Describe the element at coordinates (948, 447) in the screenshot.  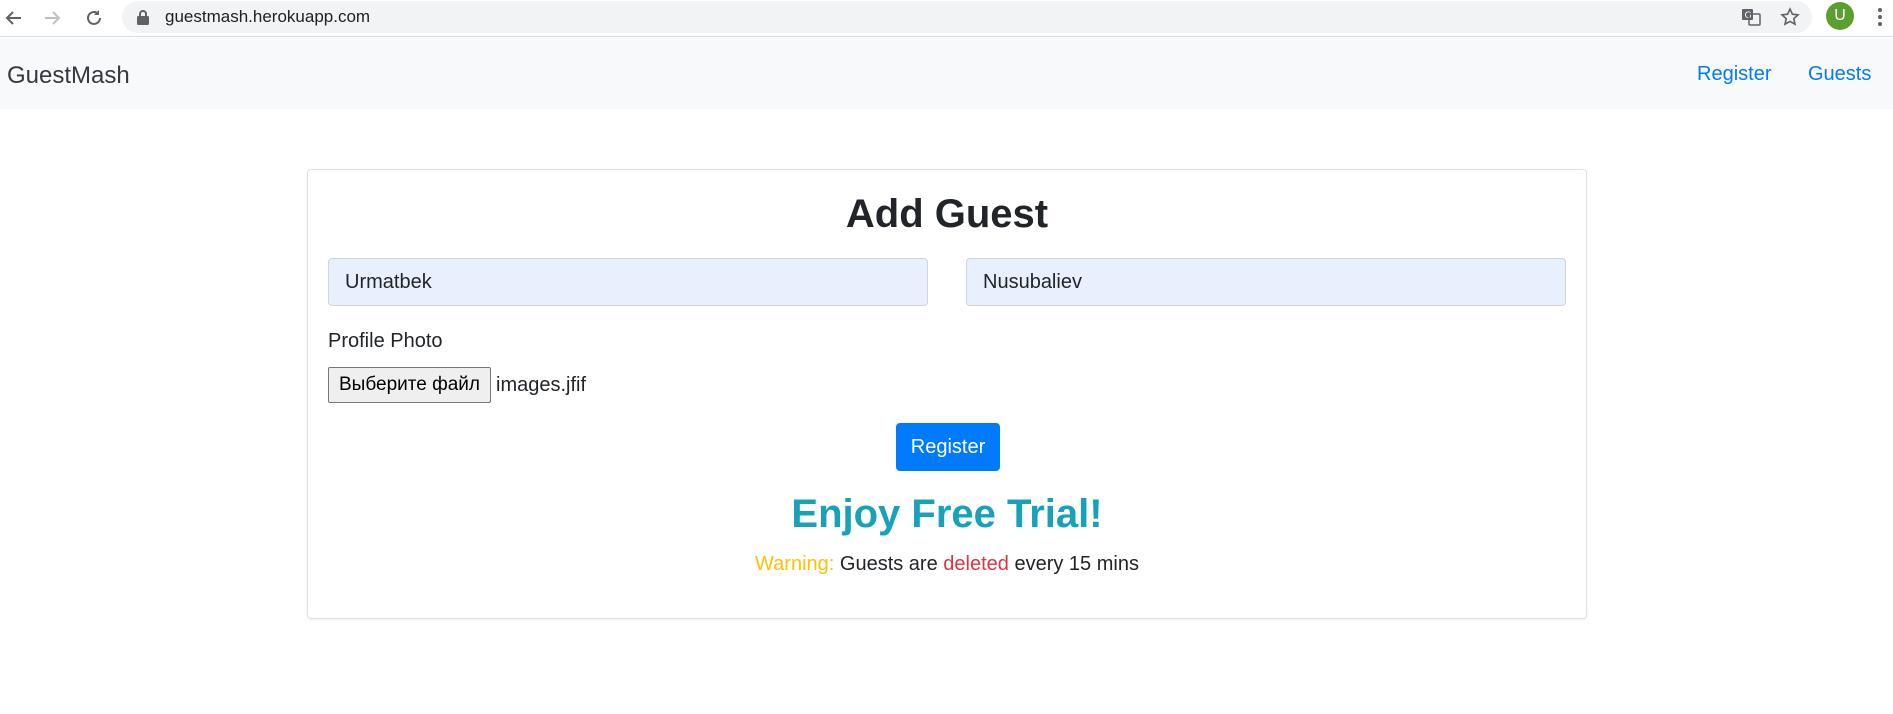
I see `register-button: Register` at that location.